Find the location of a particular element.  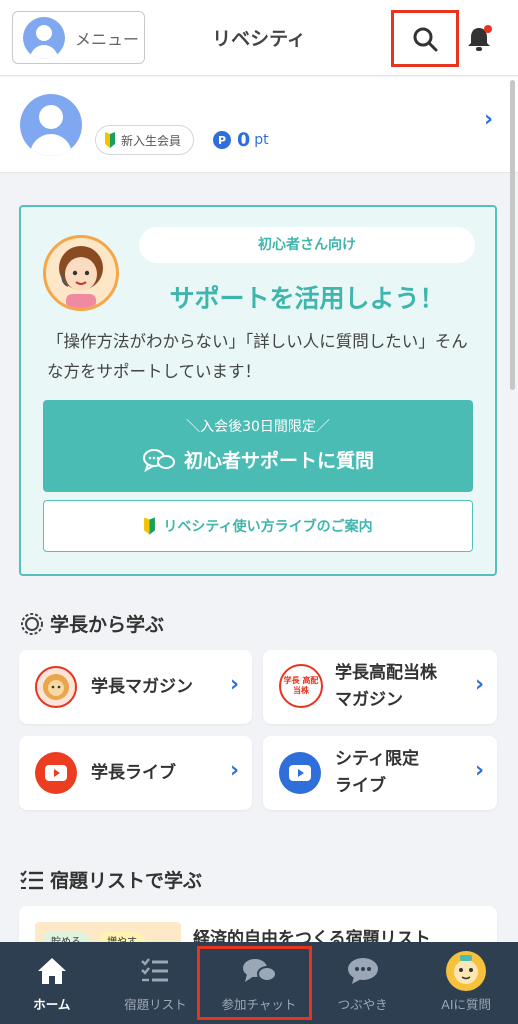

points-display: P 0 pt is located at coordinates (241, 140).